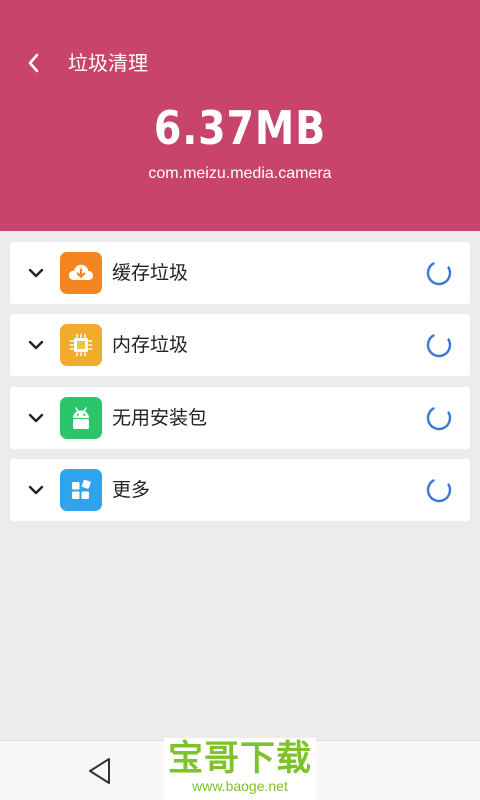  Describe the element at coordinates (81, 345) in the screenshot. I see `chip-icon` at that location.